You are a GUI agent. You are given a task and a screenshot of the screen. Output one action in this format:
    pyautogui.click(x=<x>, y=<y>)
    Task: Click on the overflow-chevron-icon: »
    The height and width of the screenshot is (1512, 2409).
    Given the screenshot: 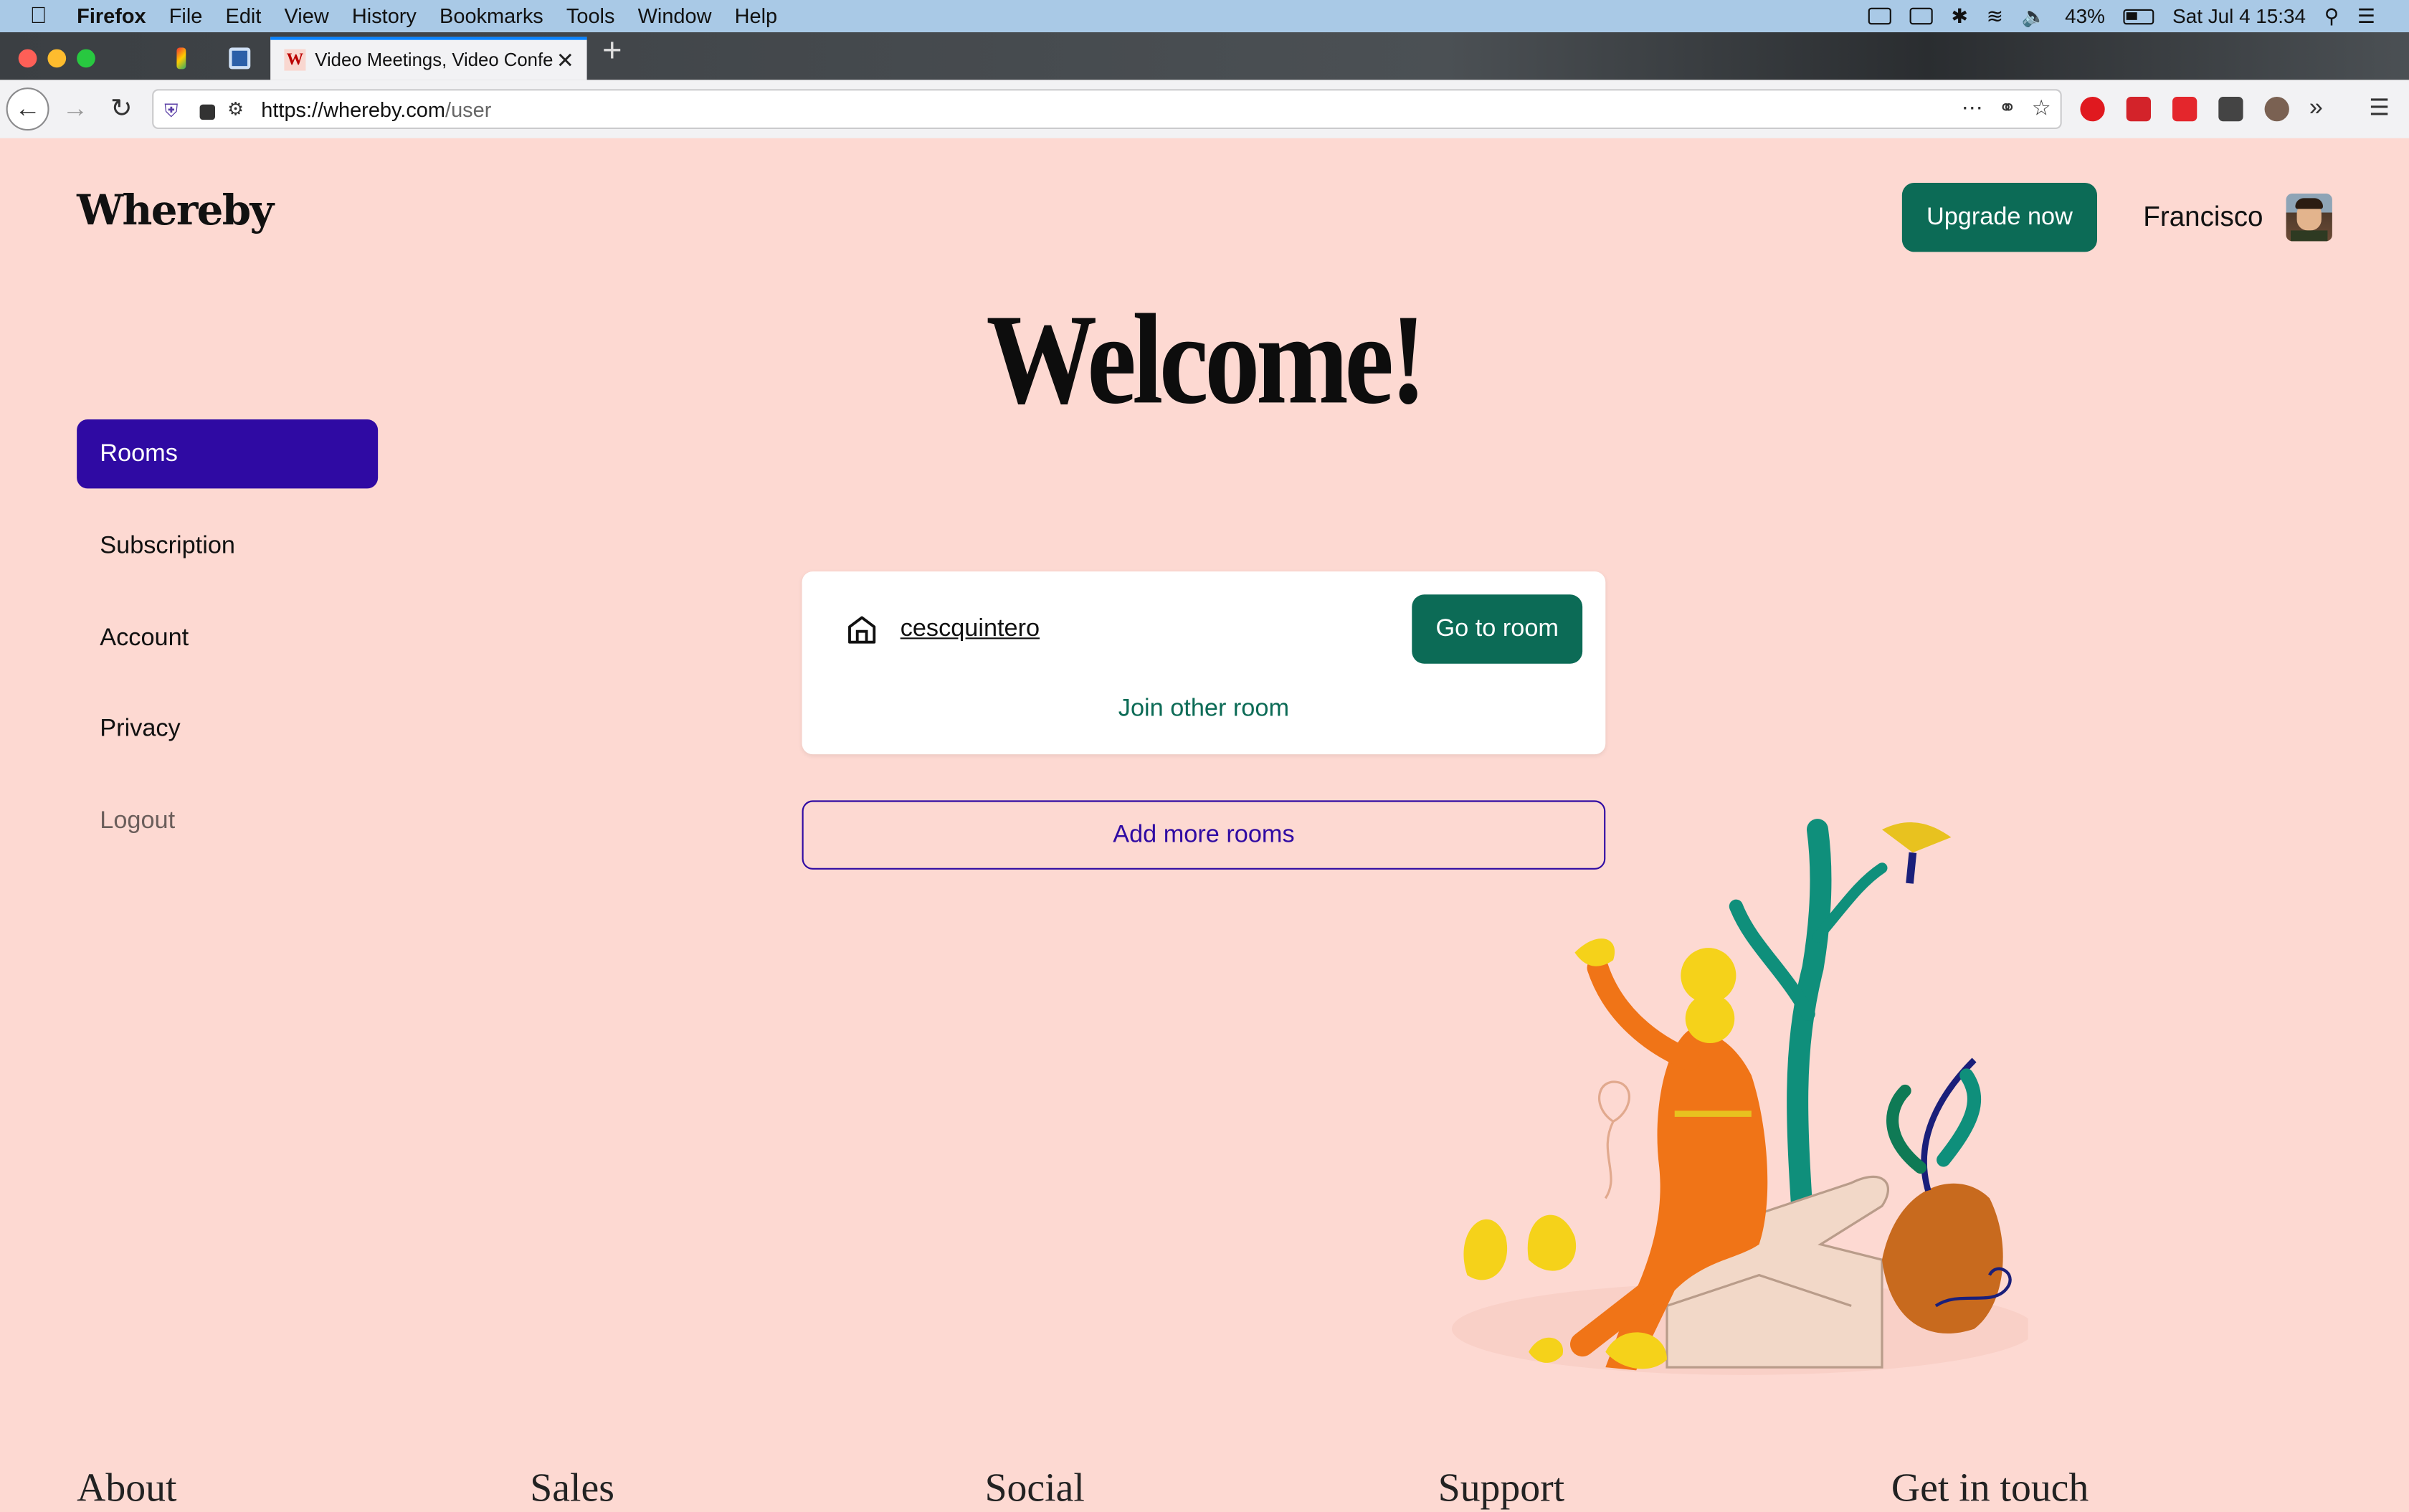 What is the action you would take?
    pyautogui.click(x=2321, y=108)
    